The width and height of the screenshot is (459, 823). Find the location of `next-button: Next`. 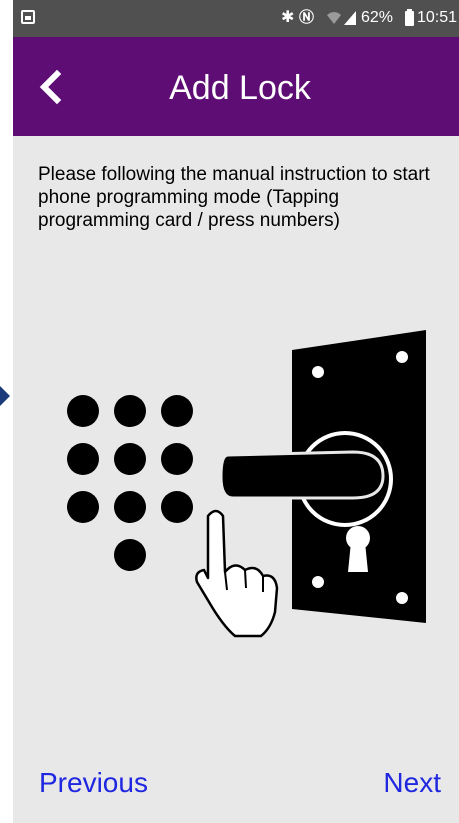

next-button: Next is located at coordinates (412, 783).